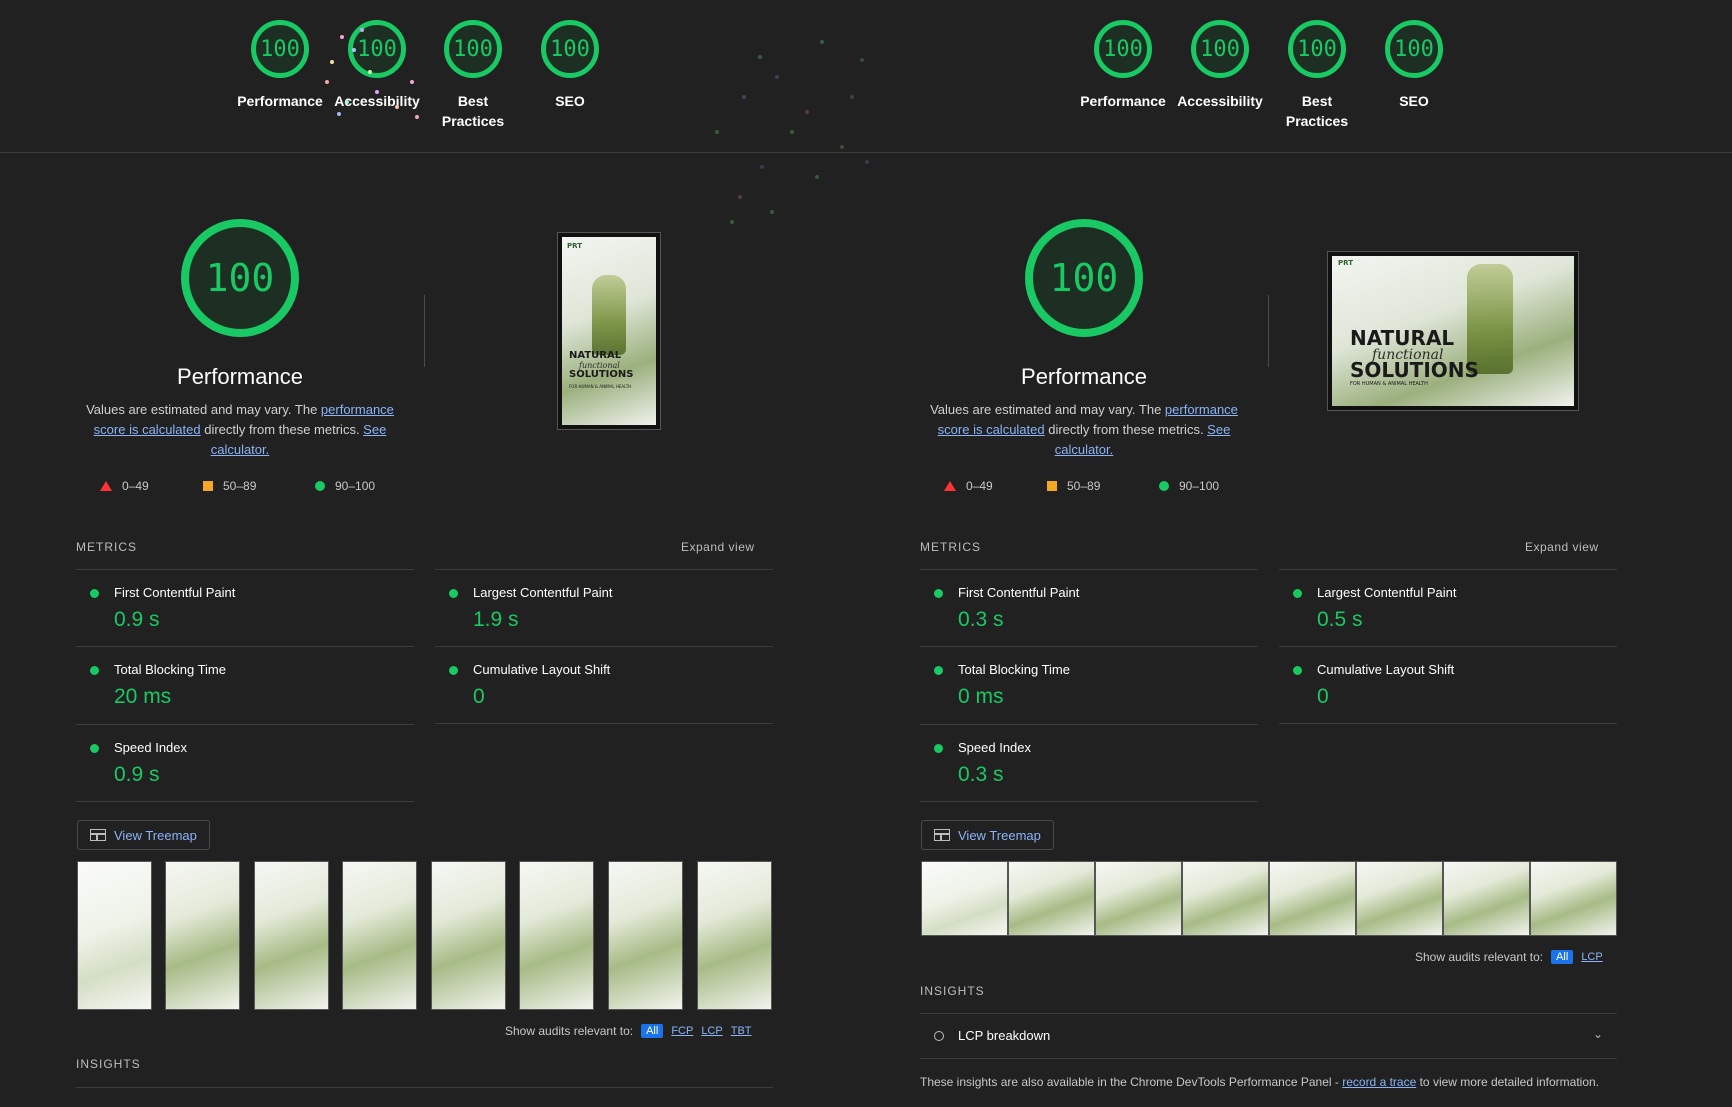 The height and width of the screenshot is (1107, 1732). What do you see at coordinates (137, 619) in the screenshot?
I see `metric-value: 0.9 s` at bounding box center [137, 619].